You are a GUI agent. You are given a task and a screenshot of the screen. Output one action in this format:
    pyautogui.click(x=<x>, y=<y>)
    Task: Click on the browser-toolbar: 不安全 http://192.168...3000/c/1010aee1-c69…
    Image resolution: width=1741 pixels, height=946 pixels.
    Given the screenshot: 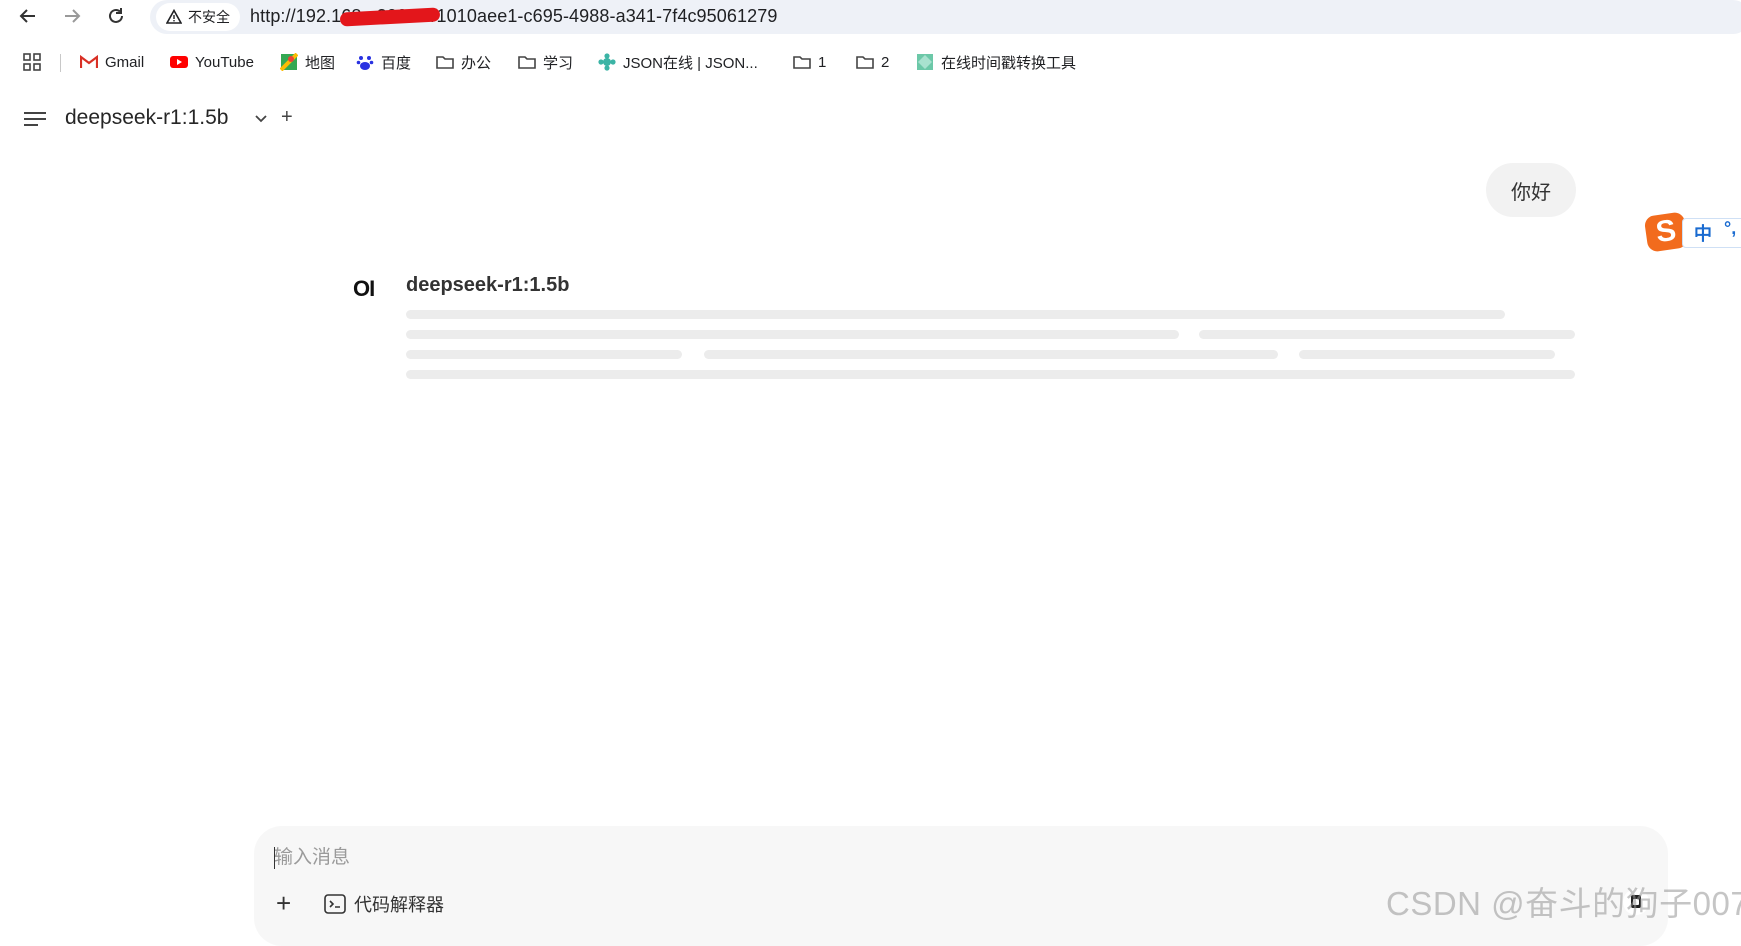 What is the action you would take?
    pyautogui.click(x=870, y=17)
    